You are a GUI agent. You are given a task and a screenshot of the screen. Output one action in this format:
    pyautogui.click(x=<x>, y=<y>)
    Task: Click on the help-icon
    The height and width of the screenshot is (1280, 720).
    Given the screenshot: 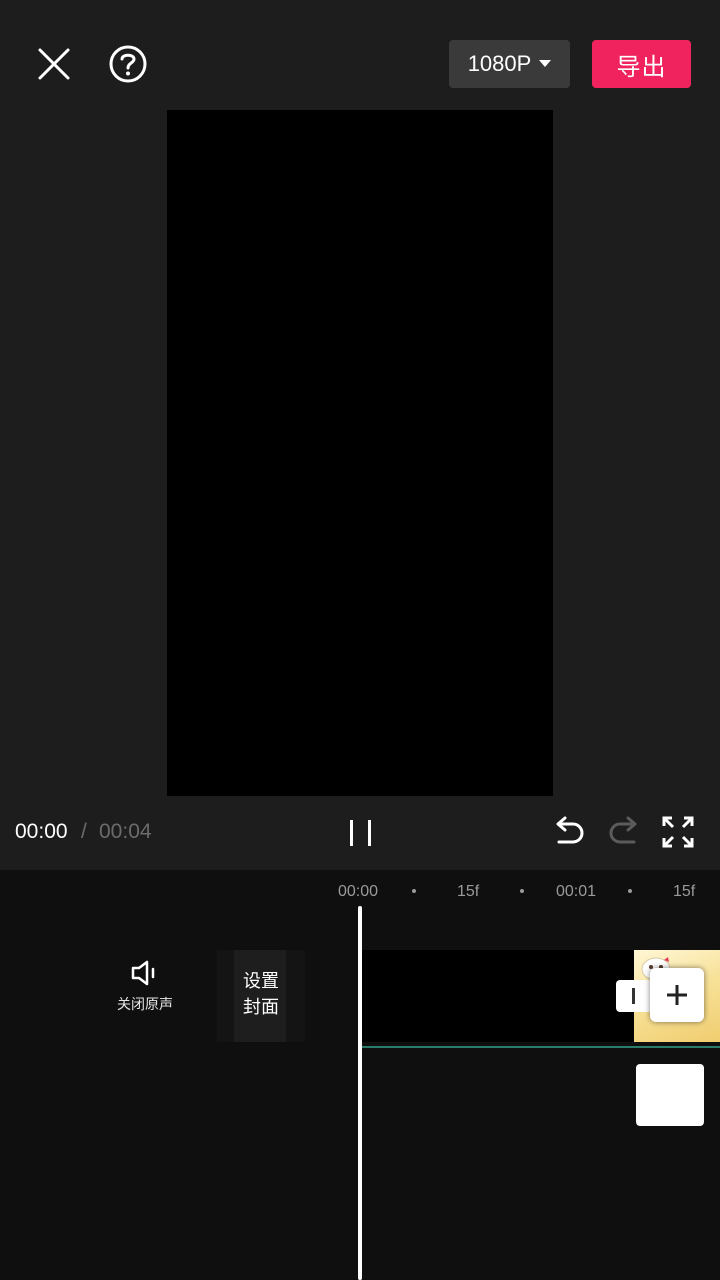 What is the action you would take?
    pyautogui.click(x=128, y=64)
    